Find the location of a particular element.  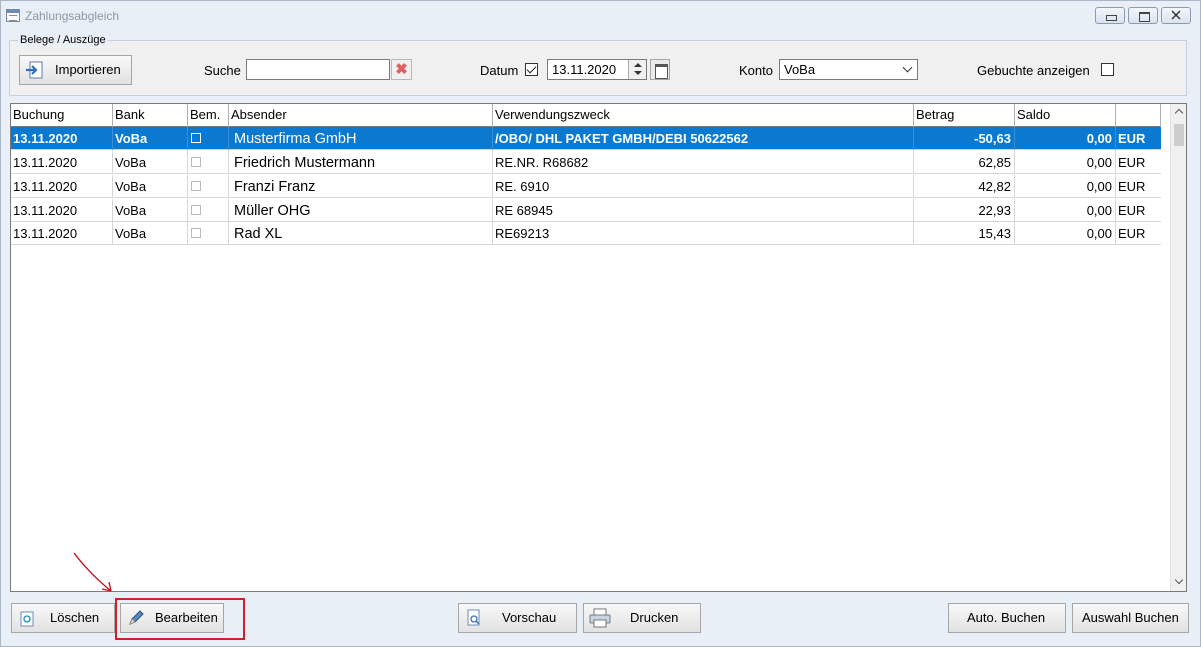

vertical-scrollbar is located at coordinates (1178, 347).